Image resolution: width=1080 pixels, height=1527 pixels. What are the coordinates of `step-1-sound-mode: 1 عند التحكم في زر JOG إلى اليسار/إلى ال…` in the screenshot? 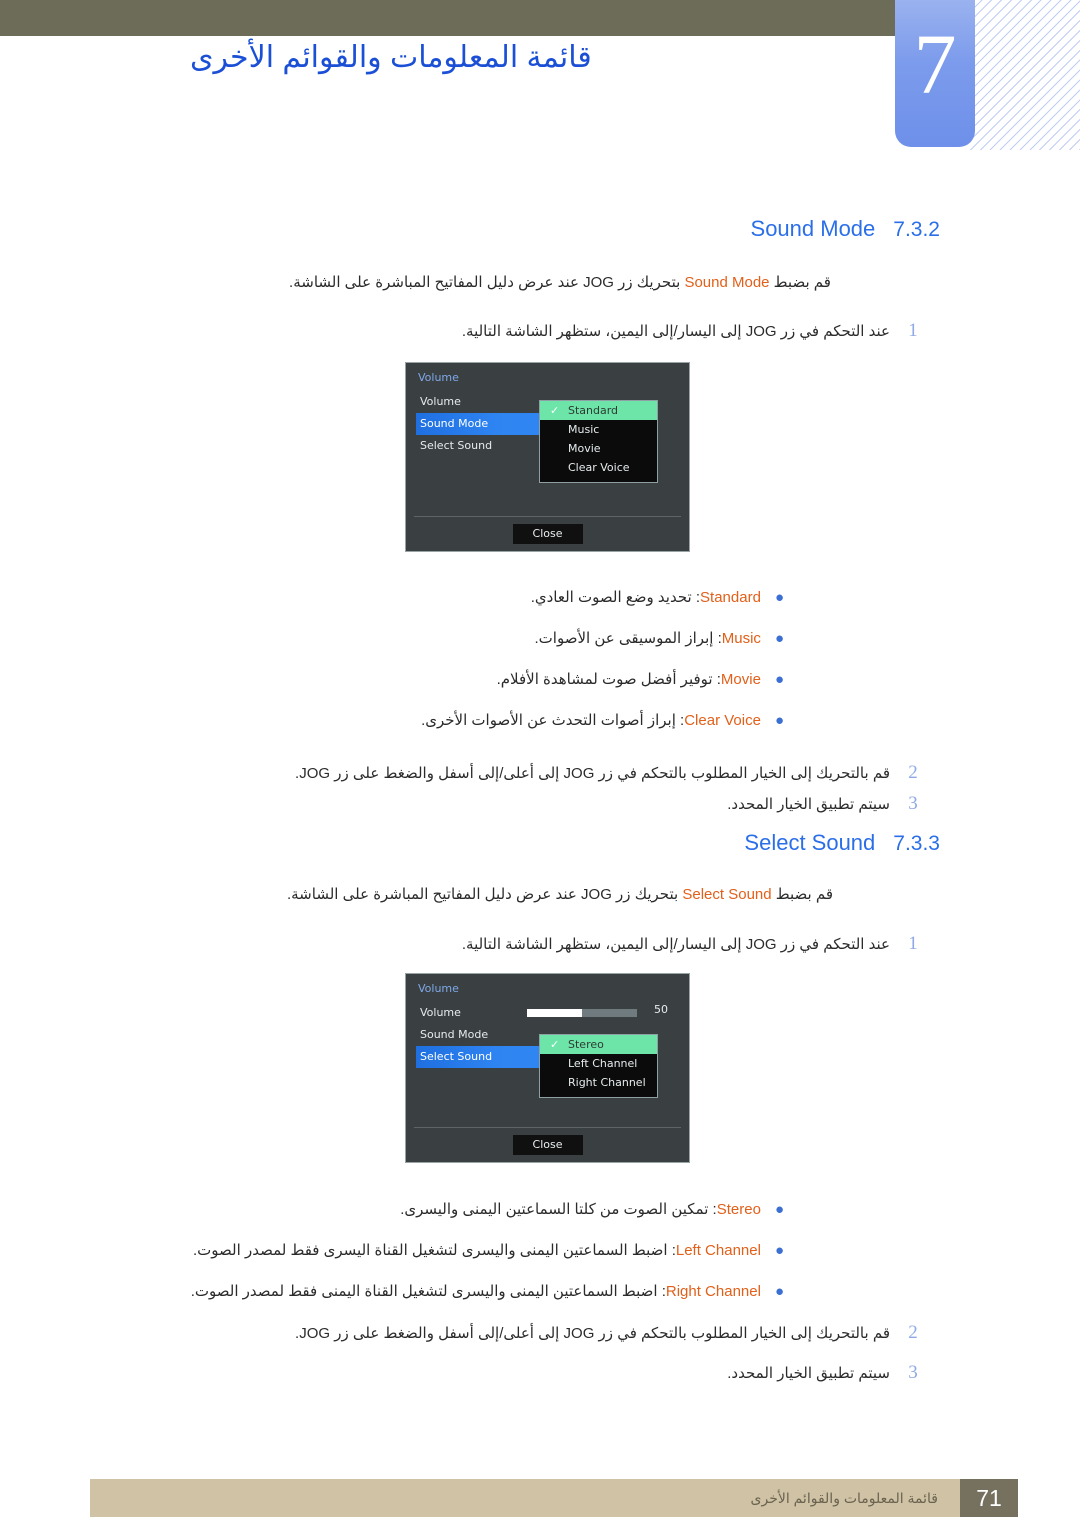 It's located at (691, 331).